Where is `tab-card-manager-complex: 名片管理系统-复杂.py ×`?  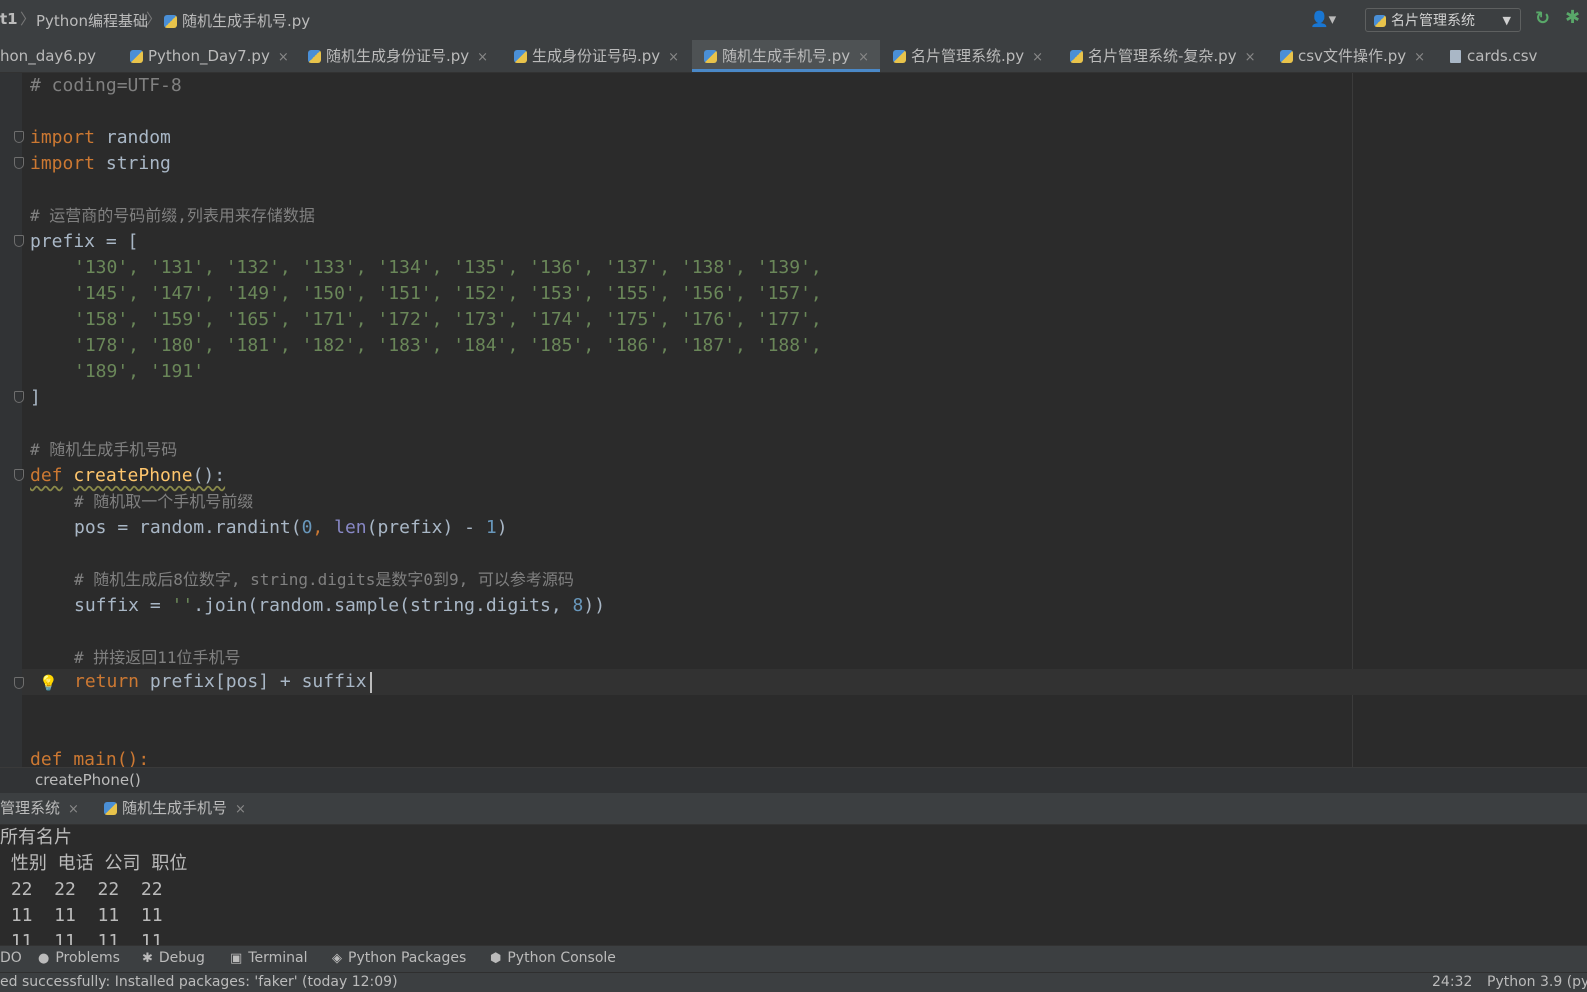
tab-card-manager-complex: 名片管理系统-复杂.py × is located at coordinates (1166, 56).